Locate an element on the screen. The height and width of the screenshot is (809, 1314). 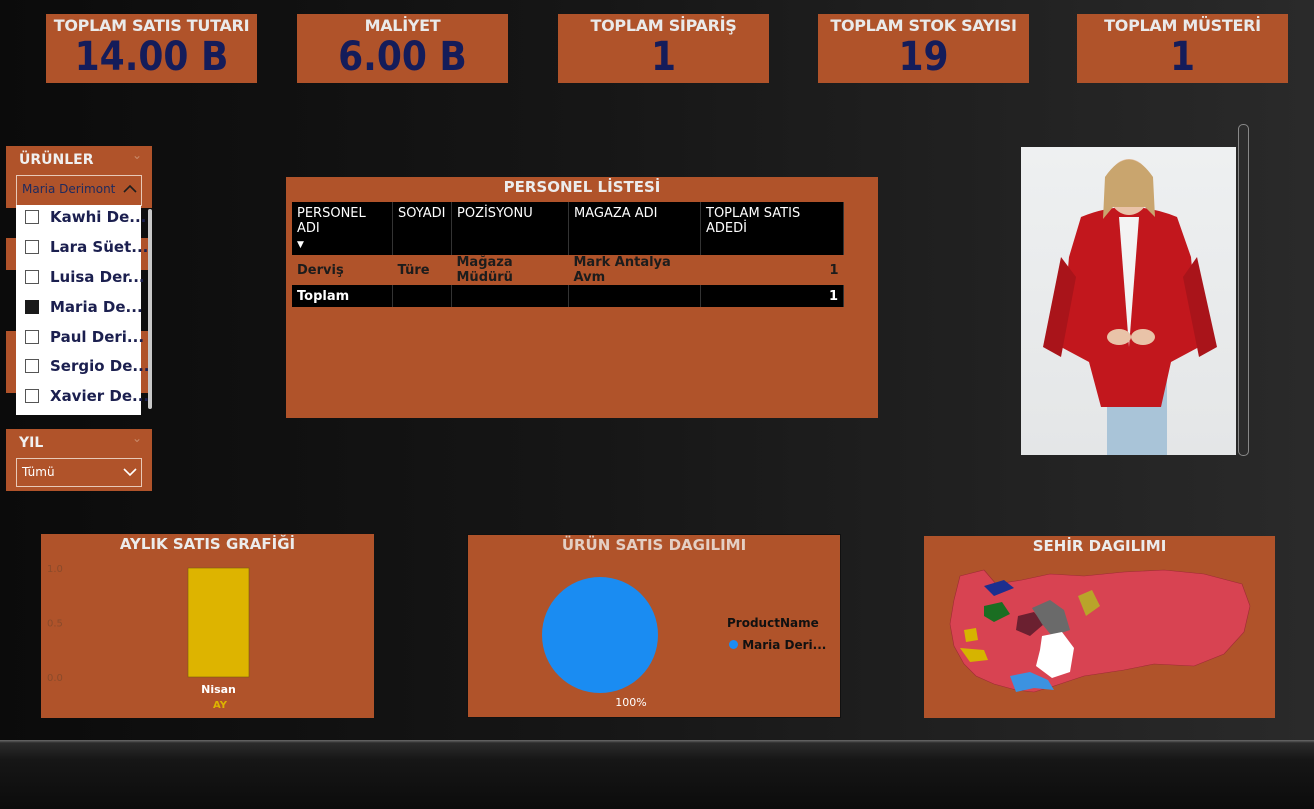
column-header: PERSONEL ADI ▼ is located at coordinates (342, 228).